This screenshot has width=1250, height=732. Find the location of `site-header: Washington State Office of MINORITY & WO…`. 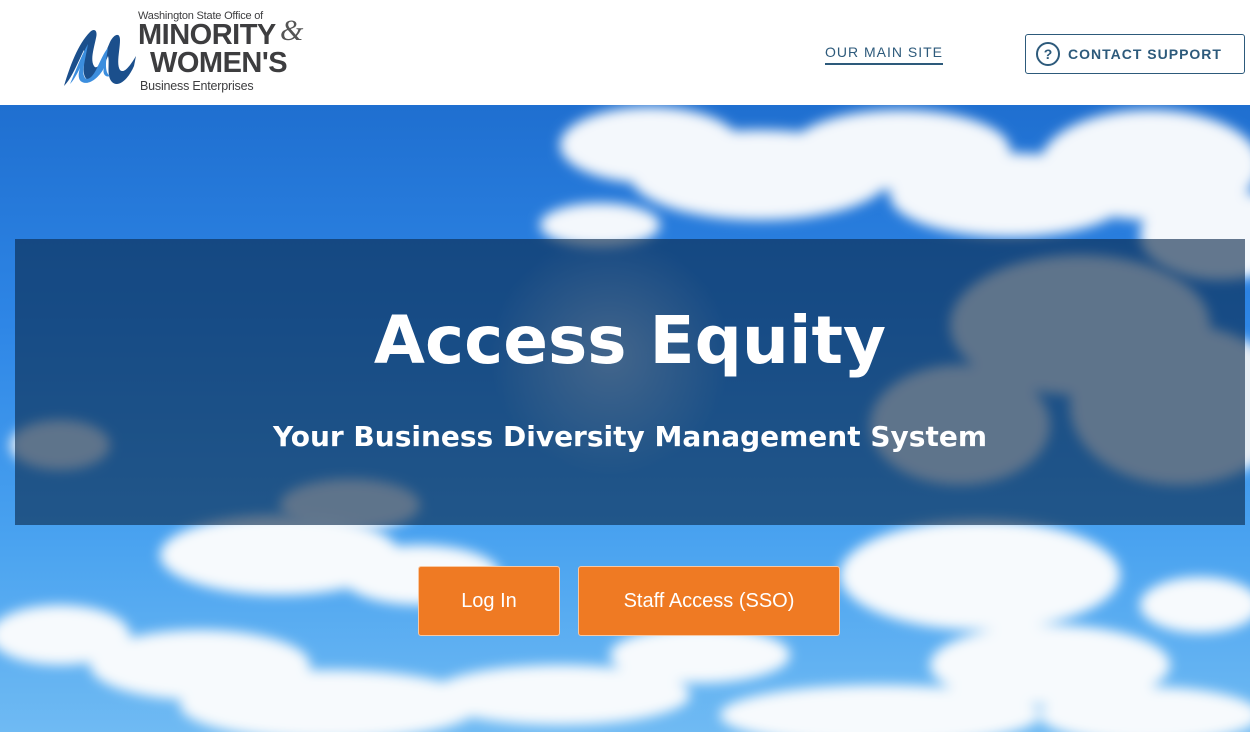

site-header: Washington State Office of MINORITY & WO… is located at coordinates (625, 52).